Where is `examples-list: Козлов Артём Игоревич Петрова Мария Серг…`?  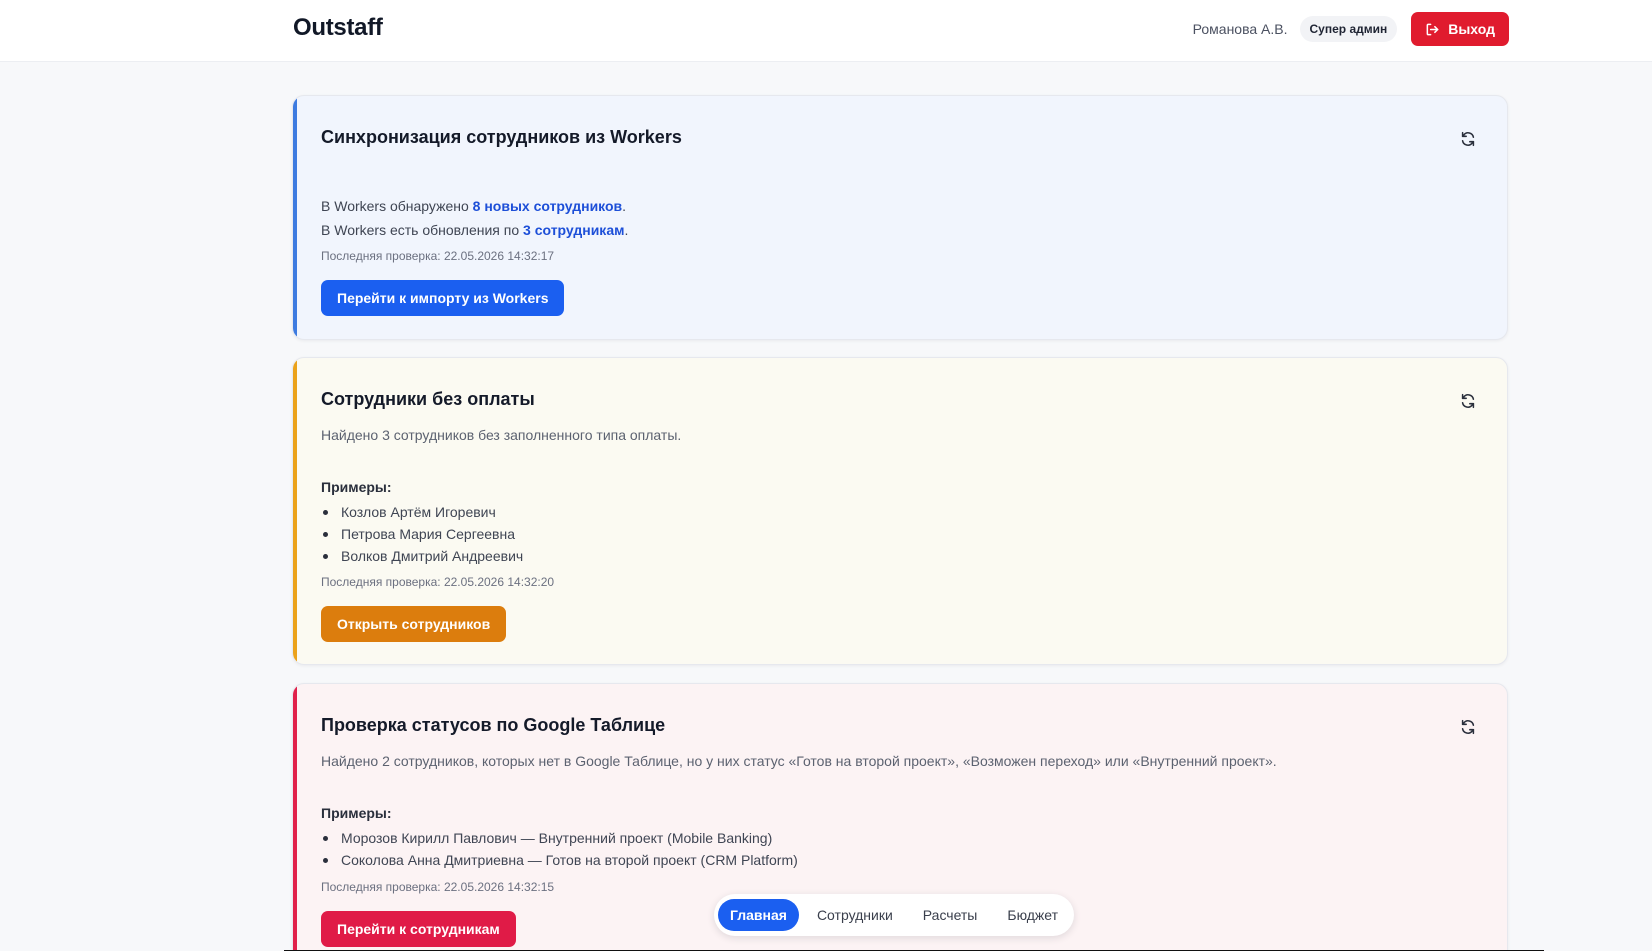
examples-list: Козлов Артём Игоревич Петрова Мария Серг… is located at coordinates (422, 534).